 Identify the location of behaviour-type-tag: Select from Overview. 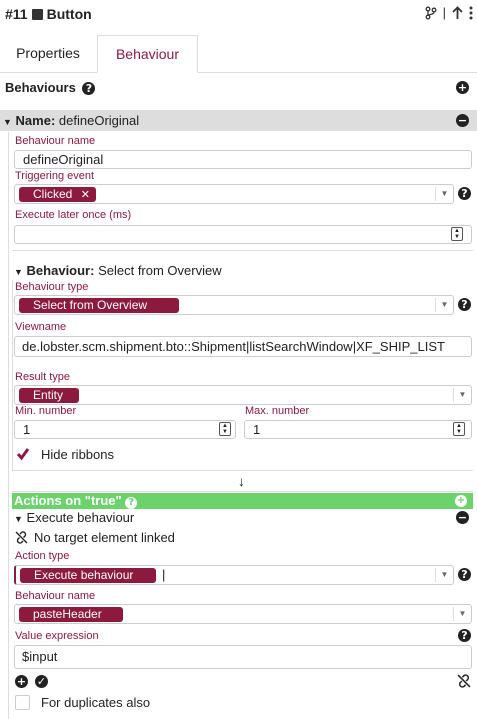
(99, 305).